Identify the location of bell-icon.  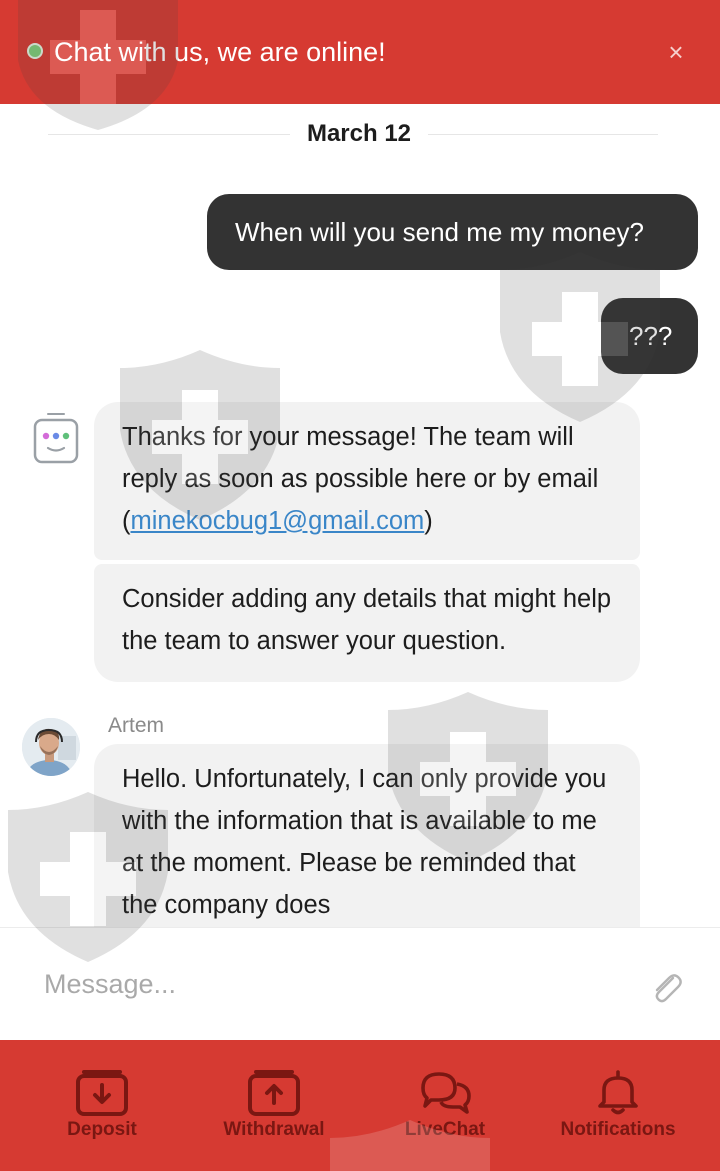
(618, 1092).